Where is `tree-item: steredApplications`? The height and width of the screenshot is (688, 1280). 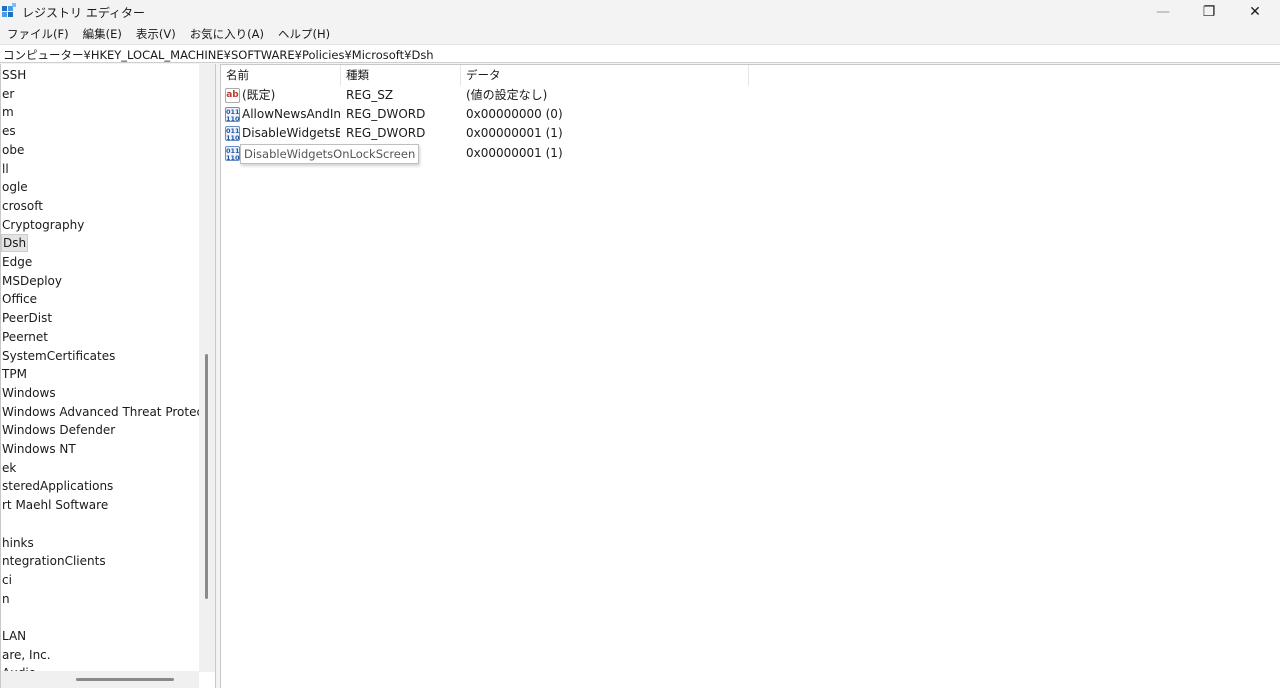 tree-item: steredApplications is located at coordinates (57, 486).